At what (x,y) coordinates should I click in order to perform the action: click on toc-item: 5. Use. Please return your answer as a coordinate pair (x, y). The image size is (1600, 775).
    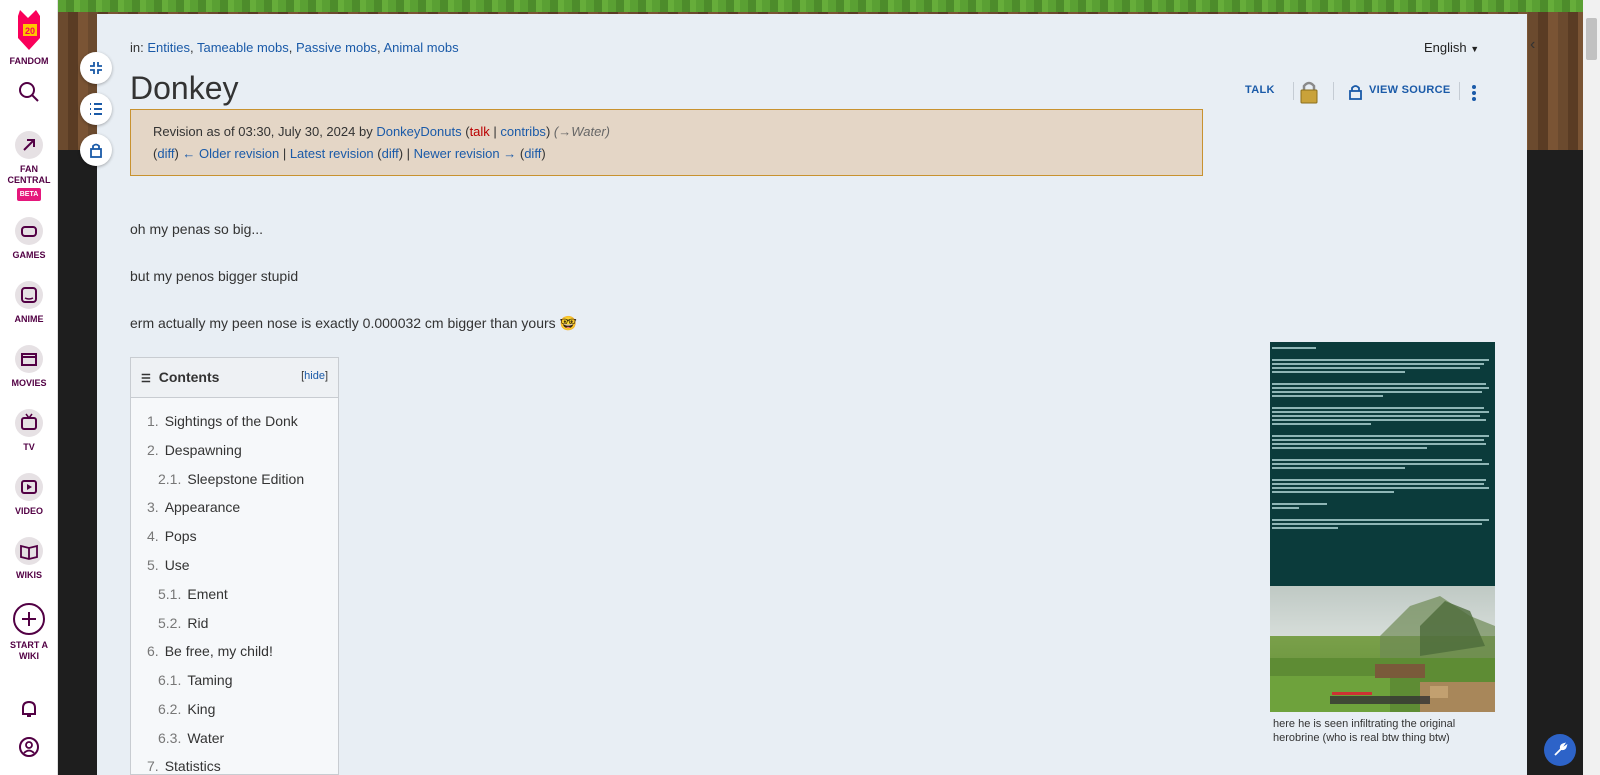
    Looking at the image, I should click on (168, 565).